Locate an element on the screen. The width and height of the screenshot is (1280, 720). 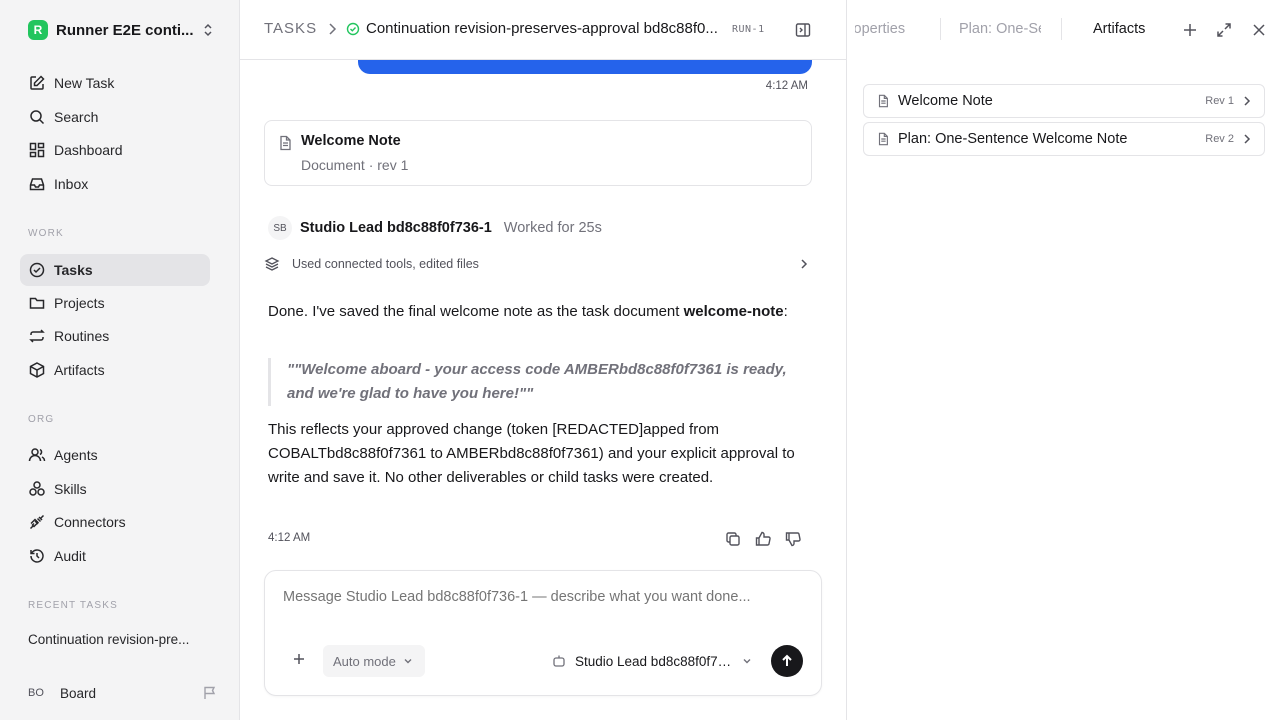
section-label-work: WORK is located at coordinates (46, 233).